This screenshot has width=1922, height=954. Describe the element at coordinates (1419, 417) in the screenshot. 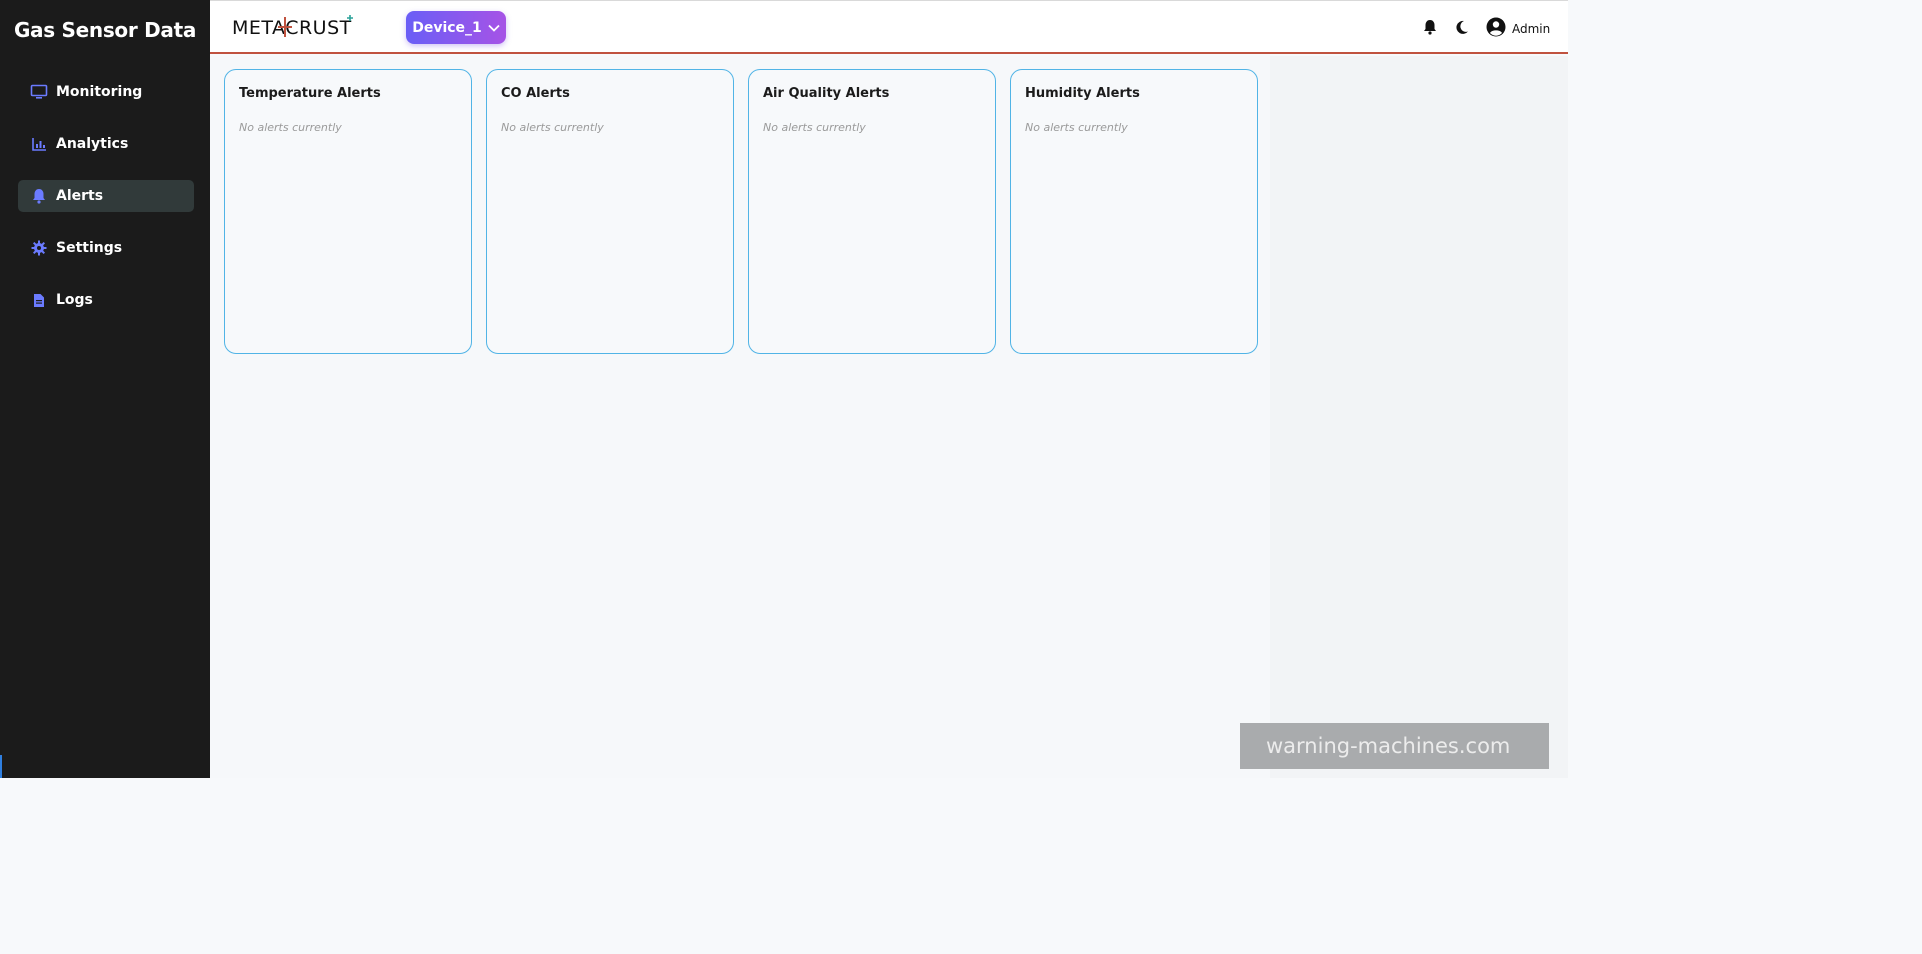

I see `right-panel-background` at that location.